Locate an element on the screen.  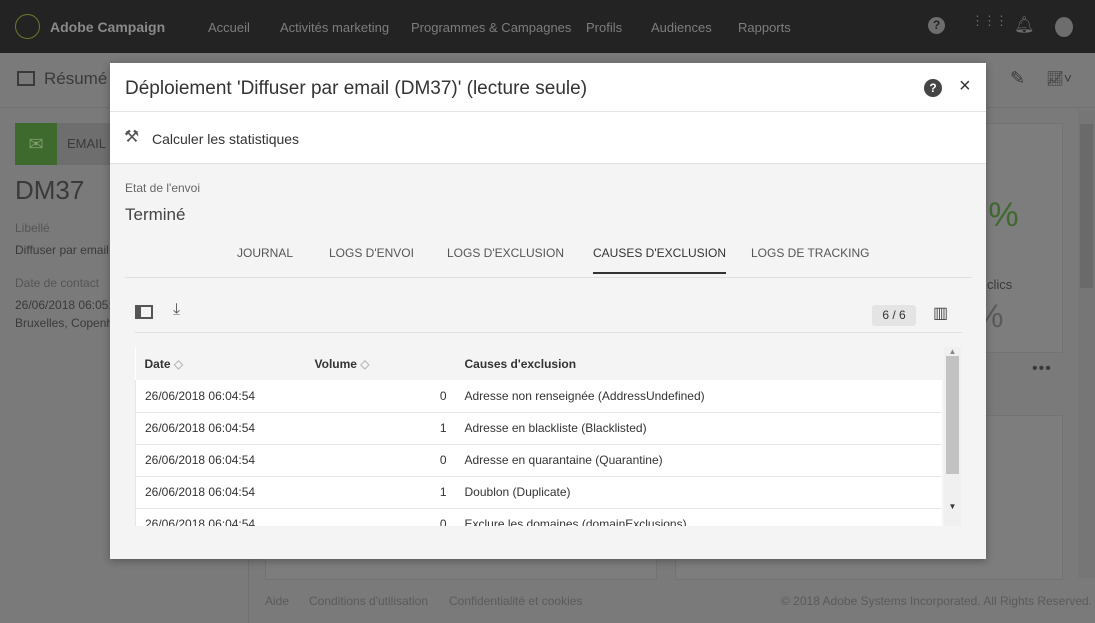
edit-icon: ✎ is located at coordinates (1017, 78).